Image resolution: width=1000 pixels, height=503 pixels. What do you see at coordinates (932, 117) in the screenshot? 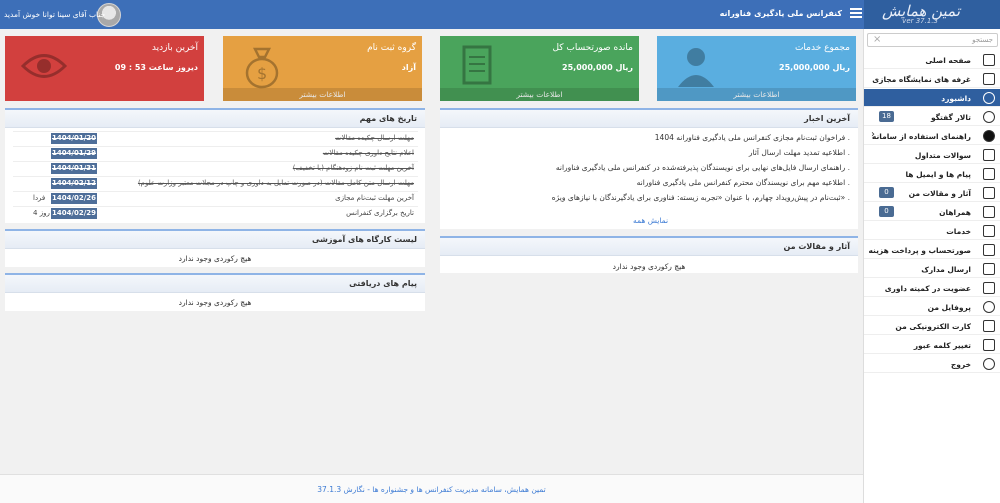
I see `sidebar-item: تالار گفتگو 18` at bounding box center [932, 117].